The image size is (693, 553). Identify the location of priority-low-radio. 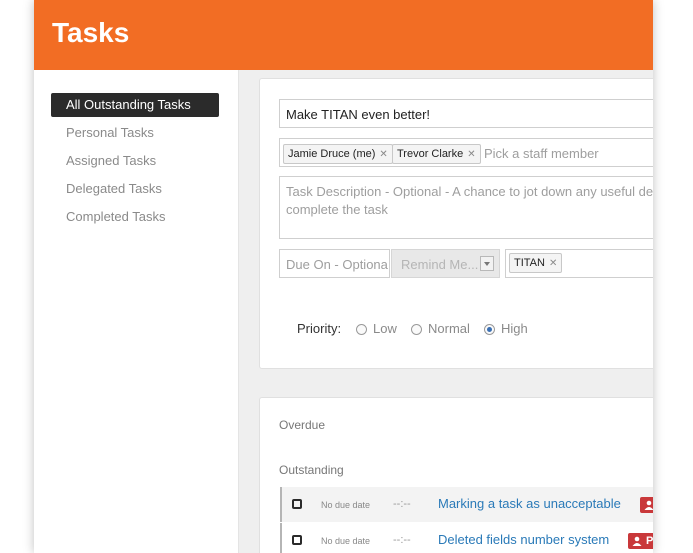
(361, 329).